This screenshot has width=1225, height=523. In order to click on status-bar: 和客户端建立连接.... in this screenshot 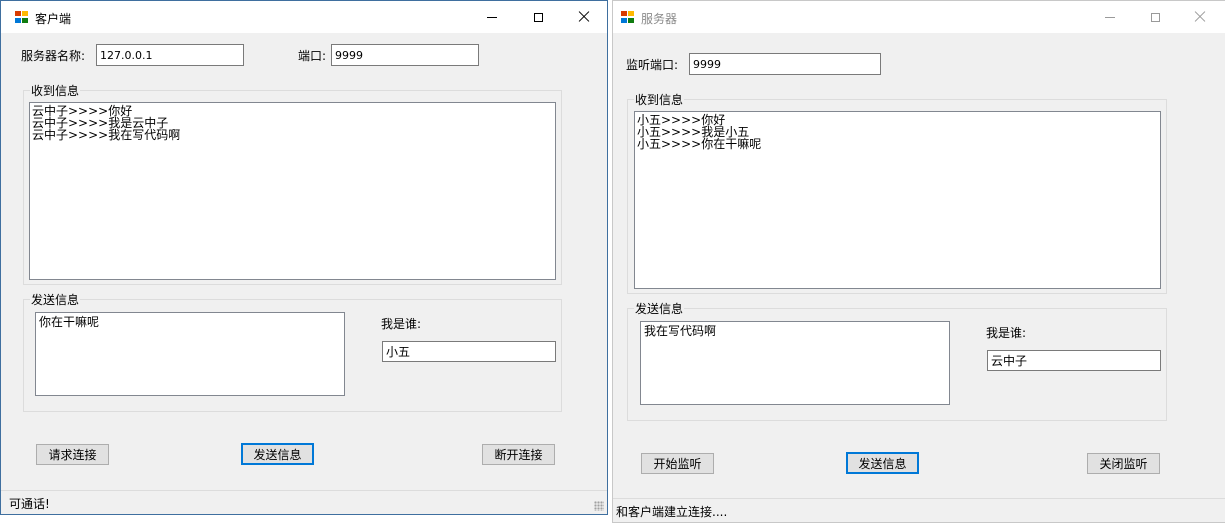, I will do `click(919, 510)`.